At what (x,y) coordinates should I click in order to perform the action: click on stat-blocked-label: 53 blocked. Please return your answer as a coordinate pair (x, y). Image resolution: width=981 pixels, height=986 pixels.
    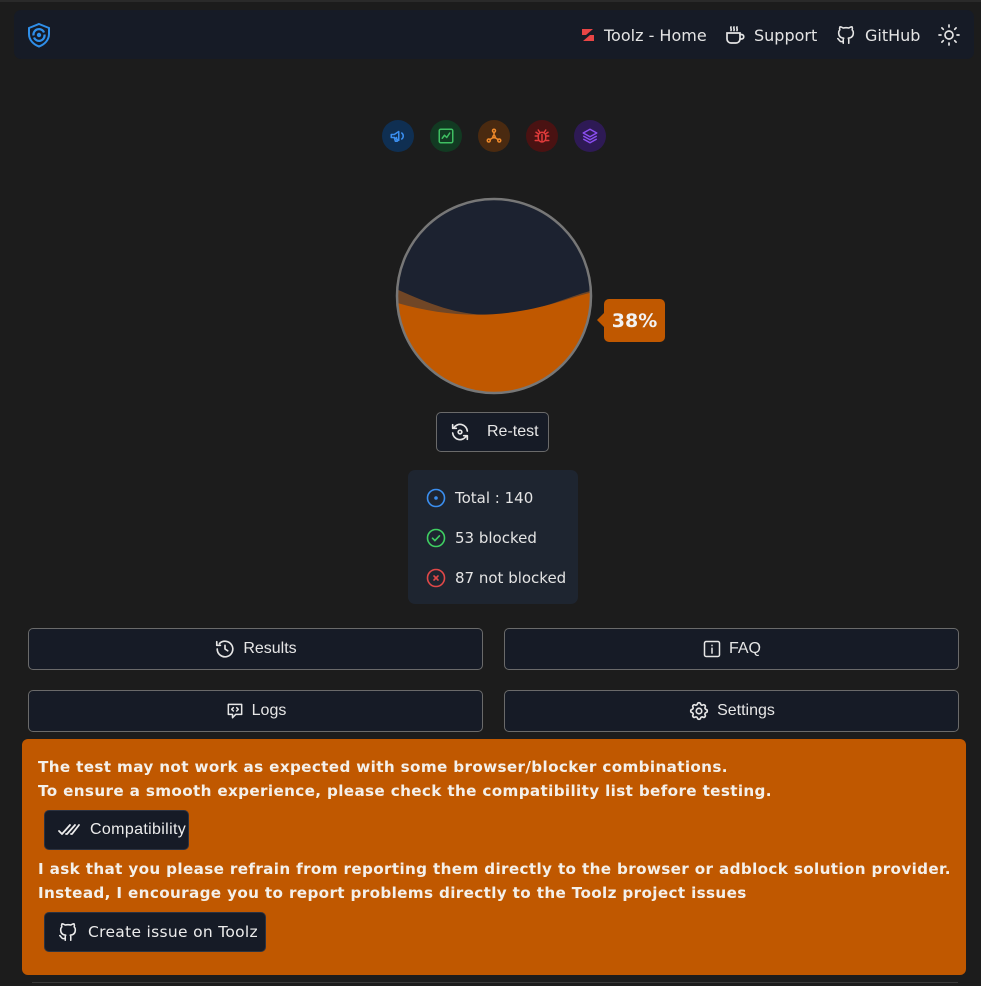
    Looking at the image, I should click on (496, 538).